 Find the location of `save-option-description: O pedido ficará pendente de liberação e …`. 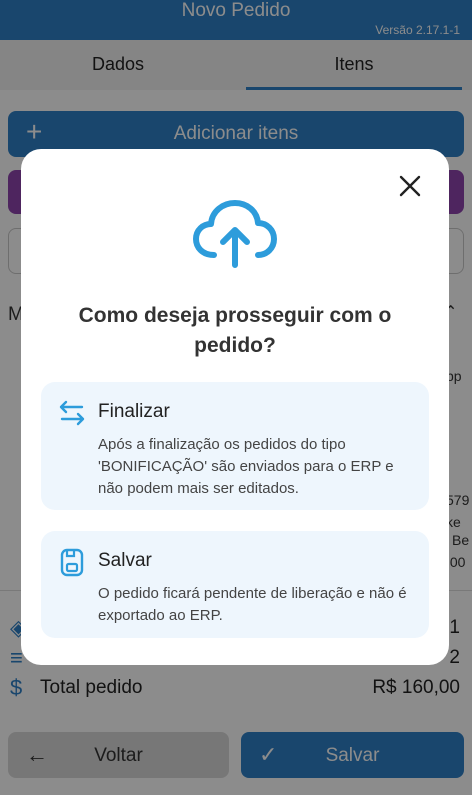

save-option-description: O pedido ficará pendente de liberação e … is located at coordinates (252, 604).